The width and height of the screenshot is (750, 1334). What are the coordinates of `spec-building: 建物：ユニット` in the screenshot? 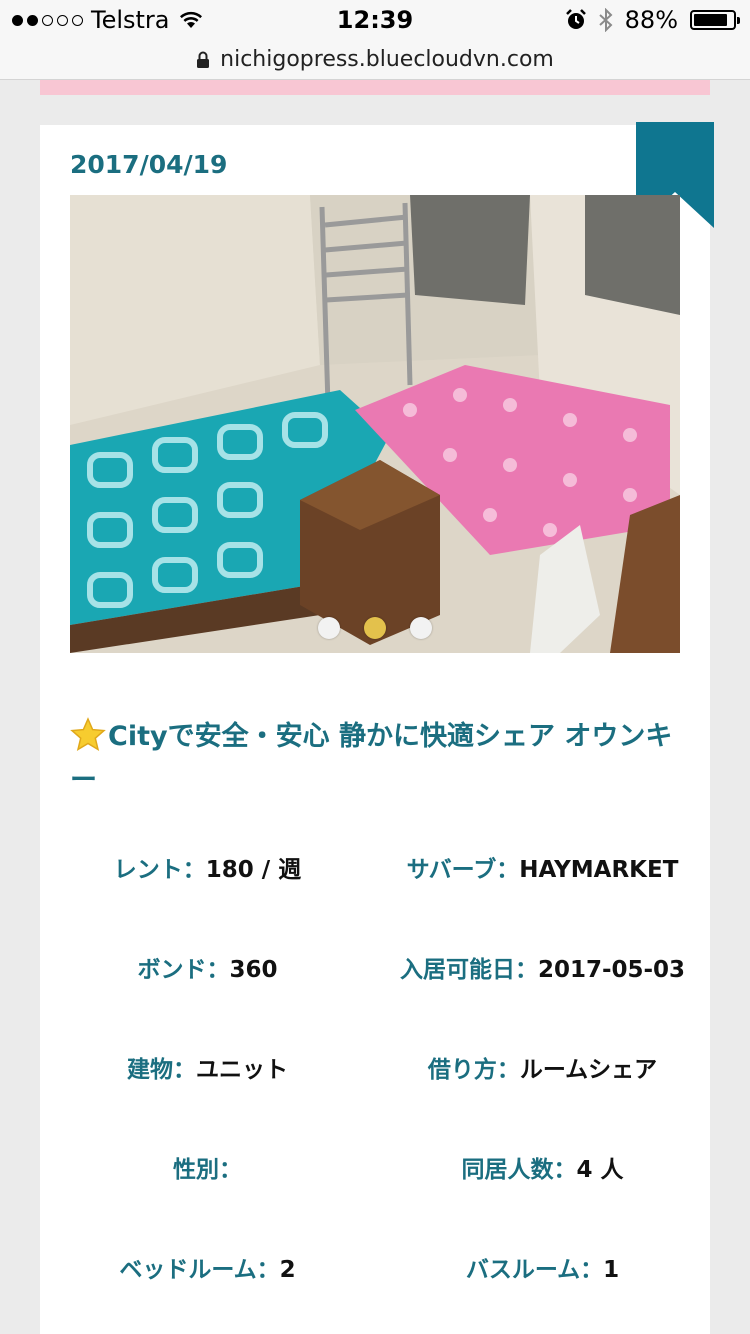 It's located at (207, 1067).